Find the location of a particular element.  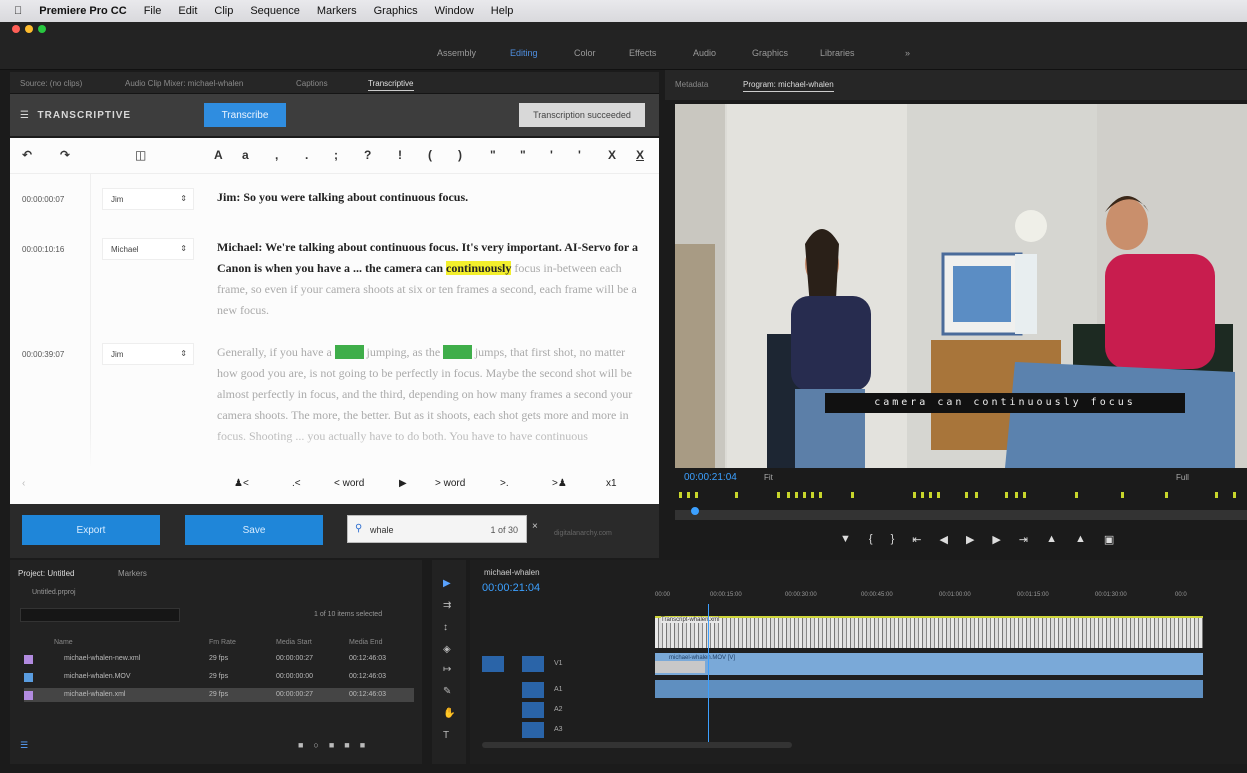

menu-window: Window is located at coordinates (454, 11).